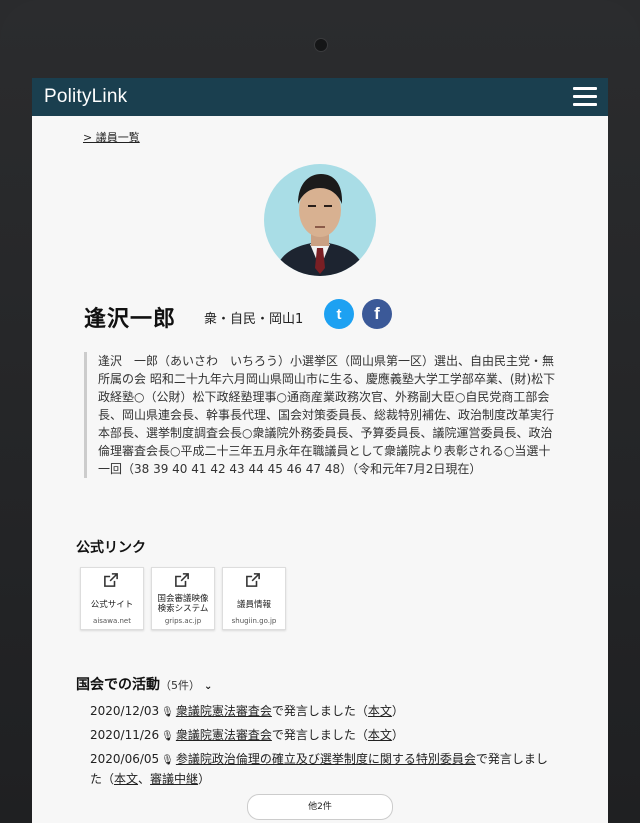  Describe the element at coordinates (111, 137) in the screenshot. I see `breadcrumb-members-list: > 議員一覧` at that location.